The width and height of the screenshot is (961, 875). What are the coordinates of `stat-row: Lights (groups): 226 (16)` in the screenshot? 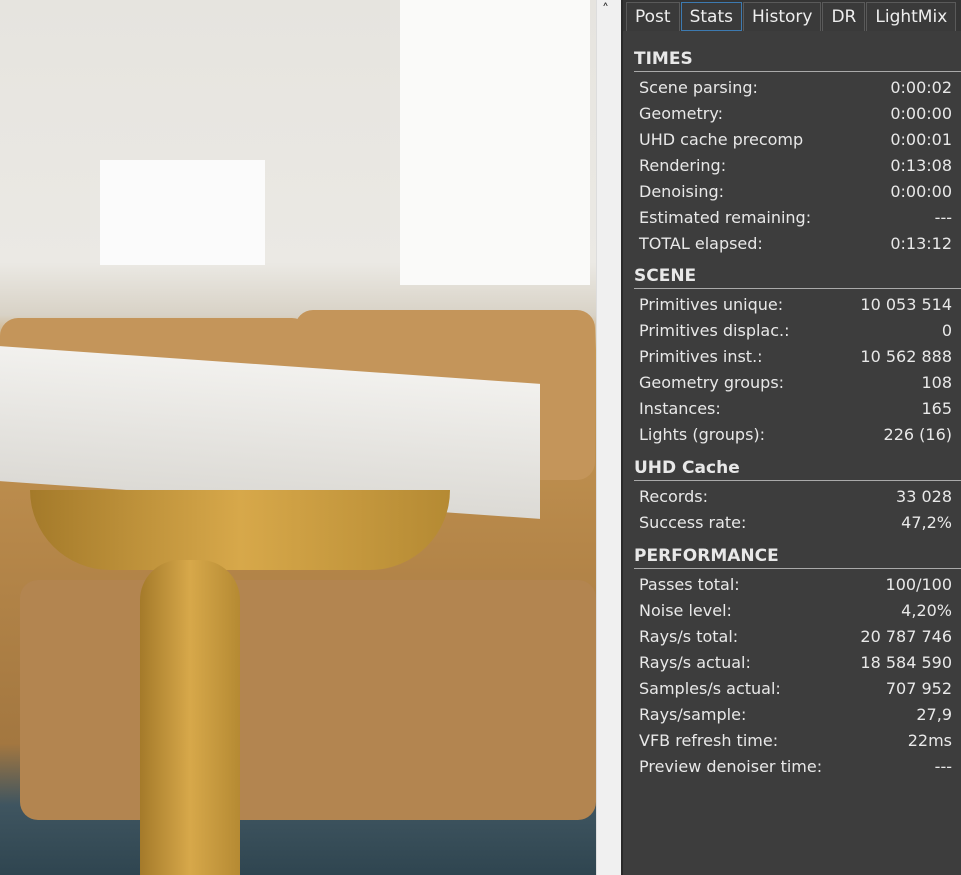 It's located at (795, 435).